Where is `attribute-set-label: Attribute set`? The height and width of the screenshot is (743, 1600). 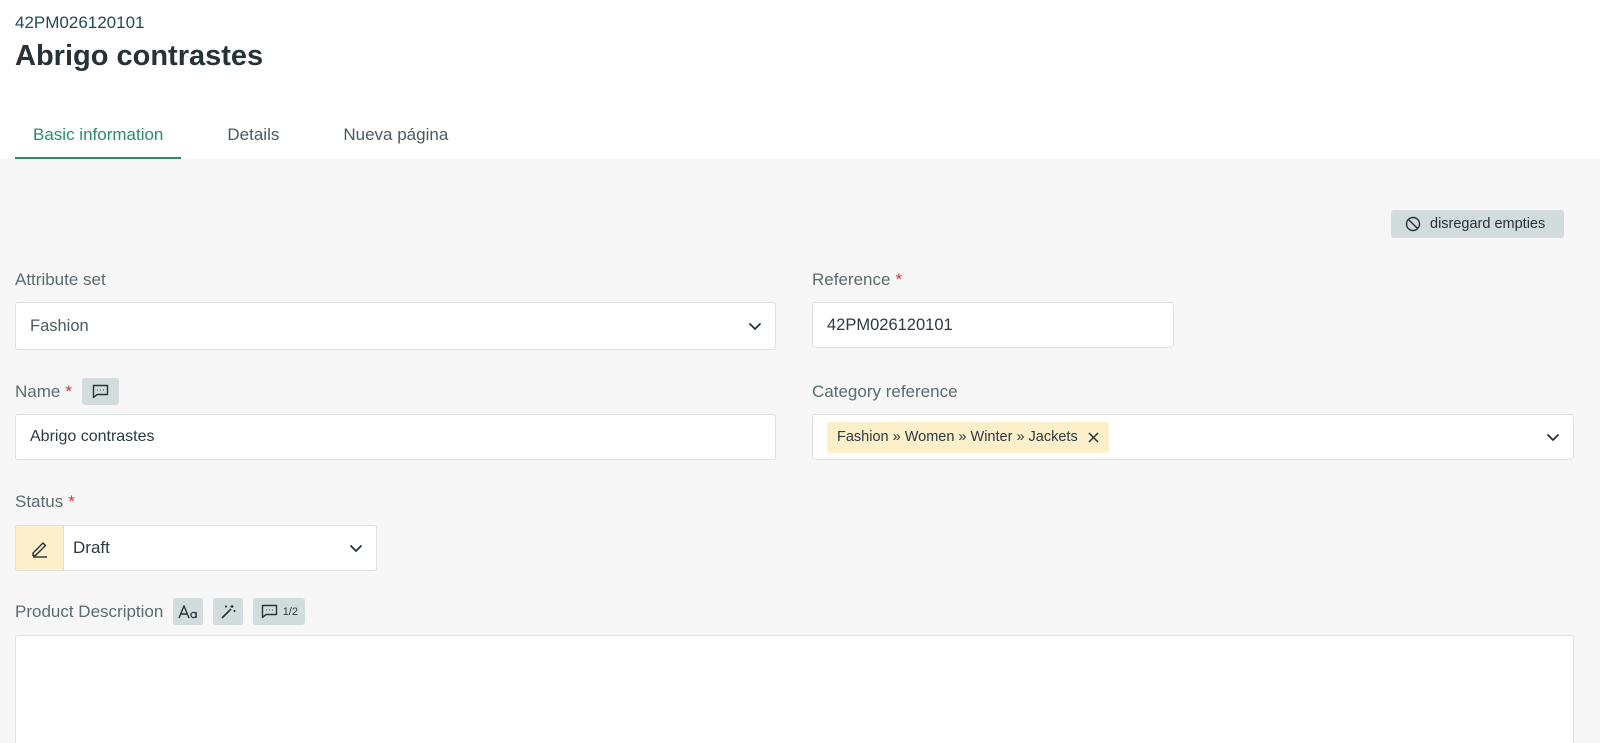 attribute-set-label: Attribute set is located at coordinates (60, 280).